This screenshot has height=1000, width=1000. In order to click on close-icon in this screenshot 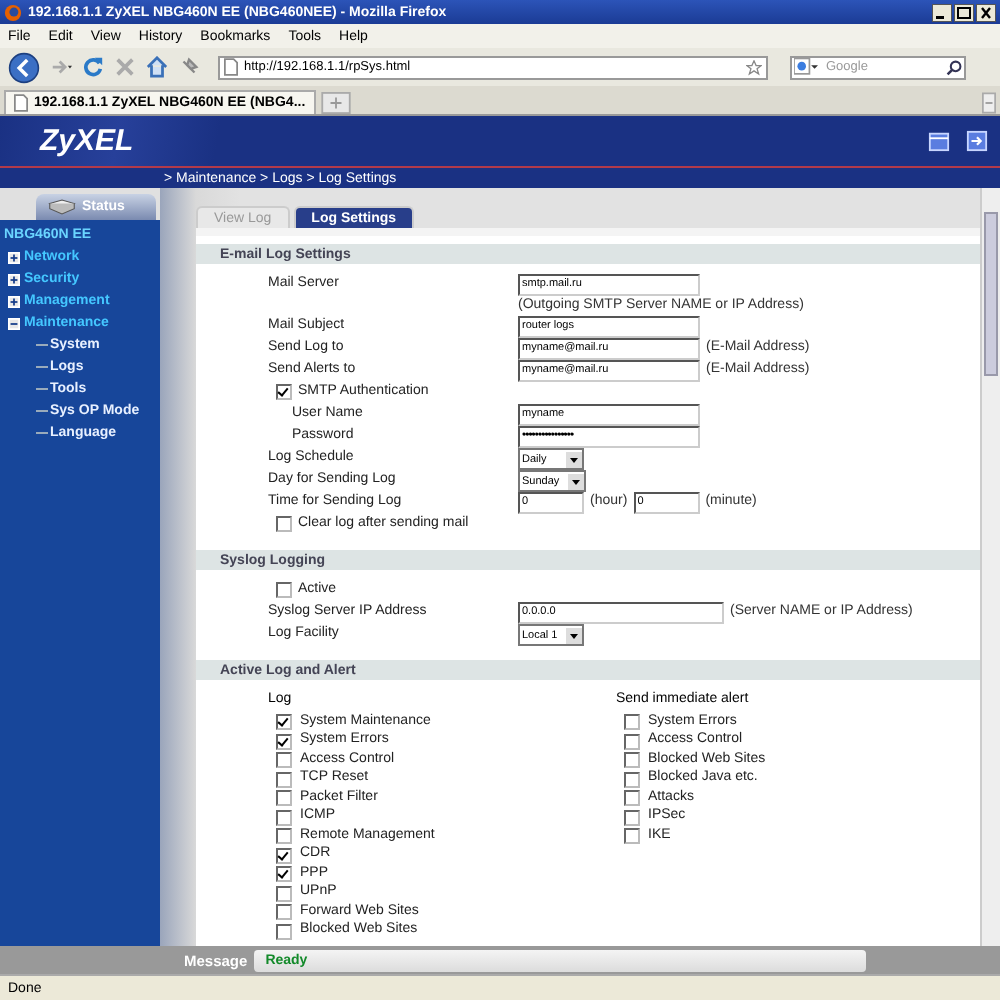, I will do `click(986, 12)`.